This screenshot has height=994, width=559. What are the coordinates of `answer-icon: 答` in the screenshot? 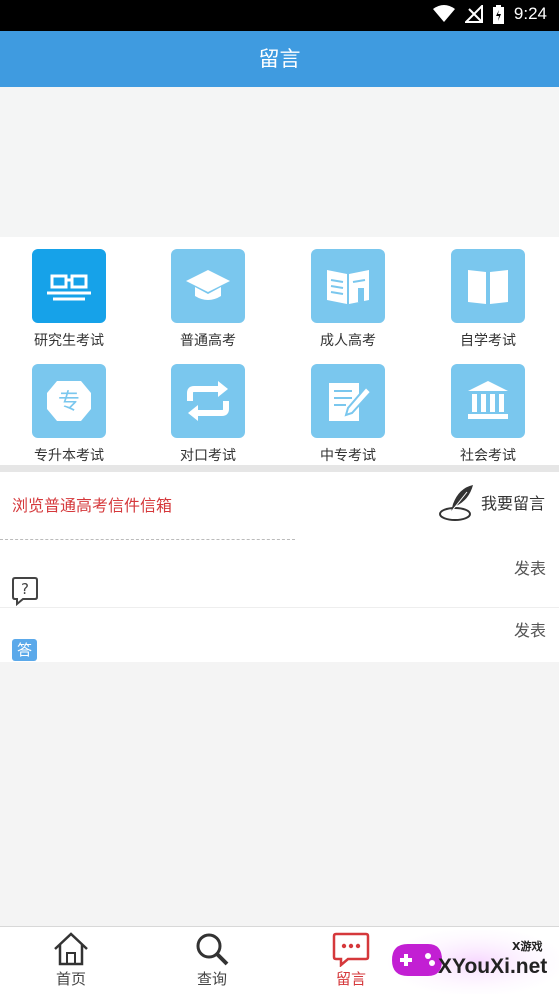 It's located at (24, 650).